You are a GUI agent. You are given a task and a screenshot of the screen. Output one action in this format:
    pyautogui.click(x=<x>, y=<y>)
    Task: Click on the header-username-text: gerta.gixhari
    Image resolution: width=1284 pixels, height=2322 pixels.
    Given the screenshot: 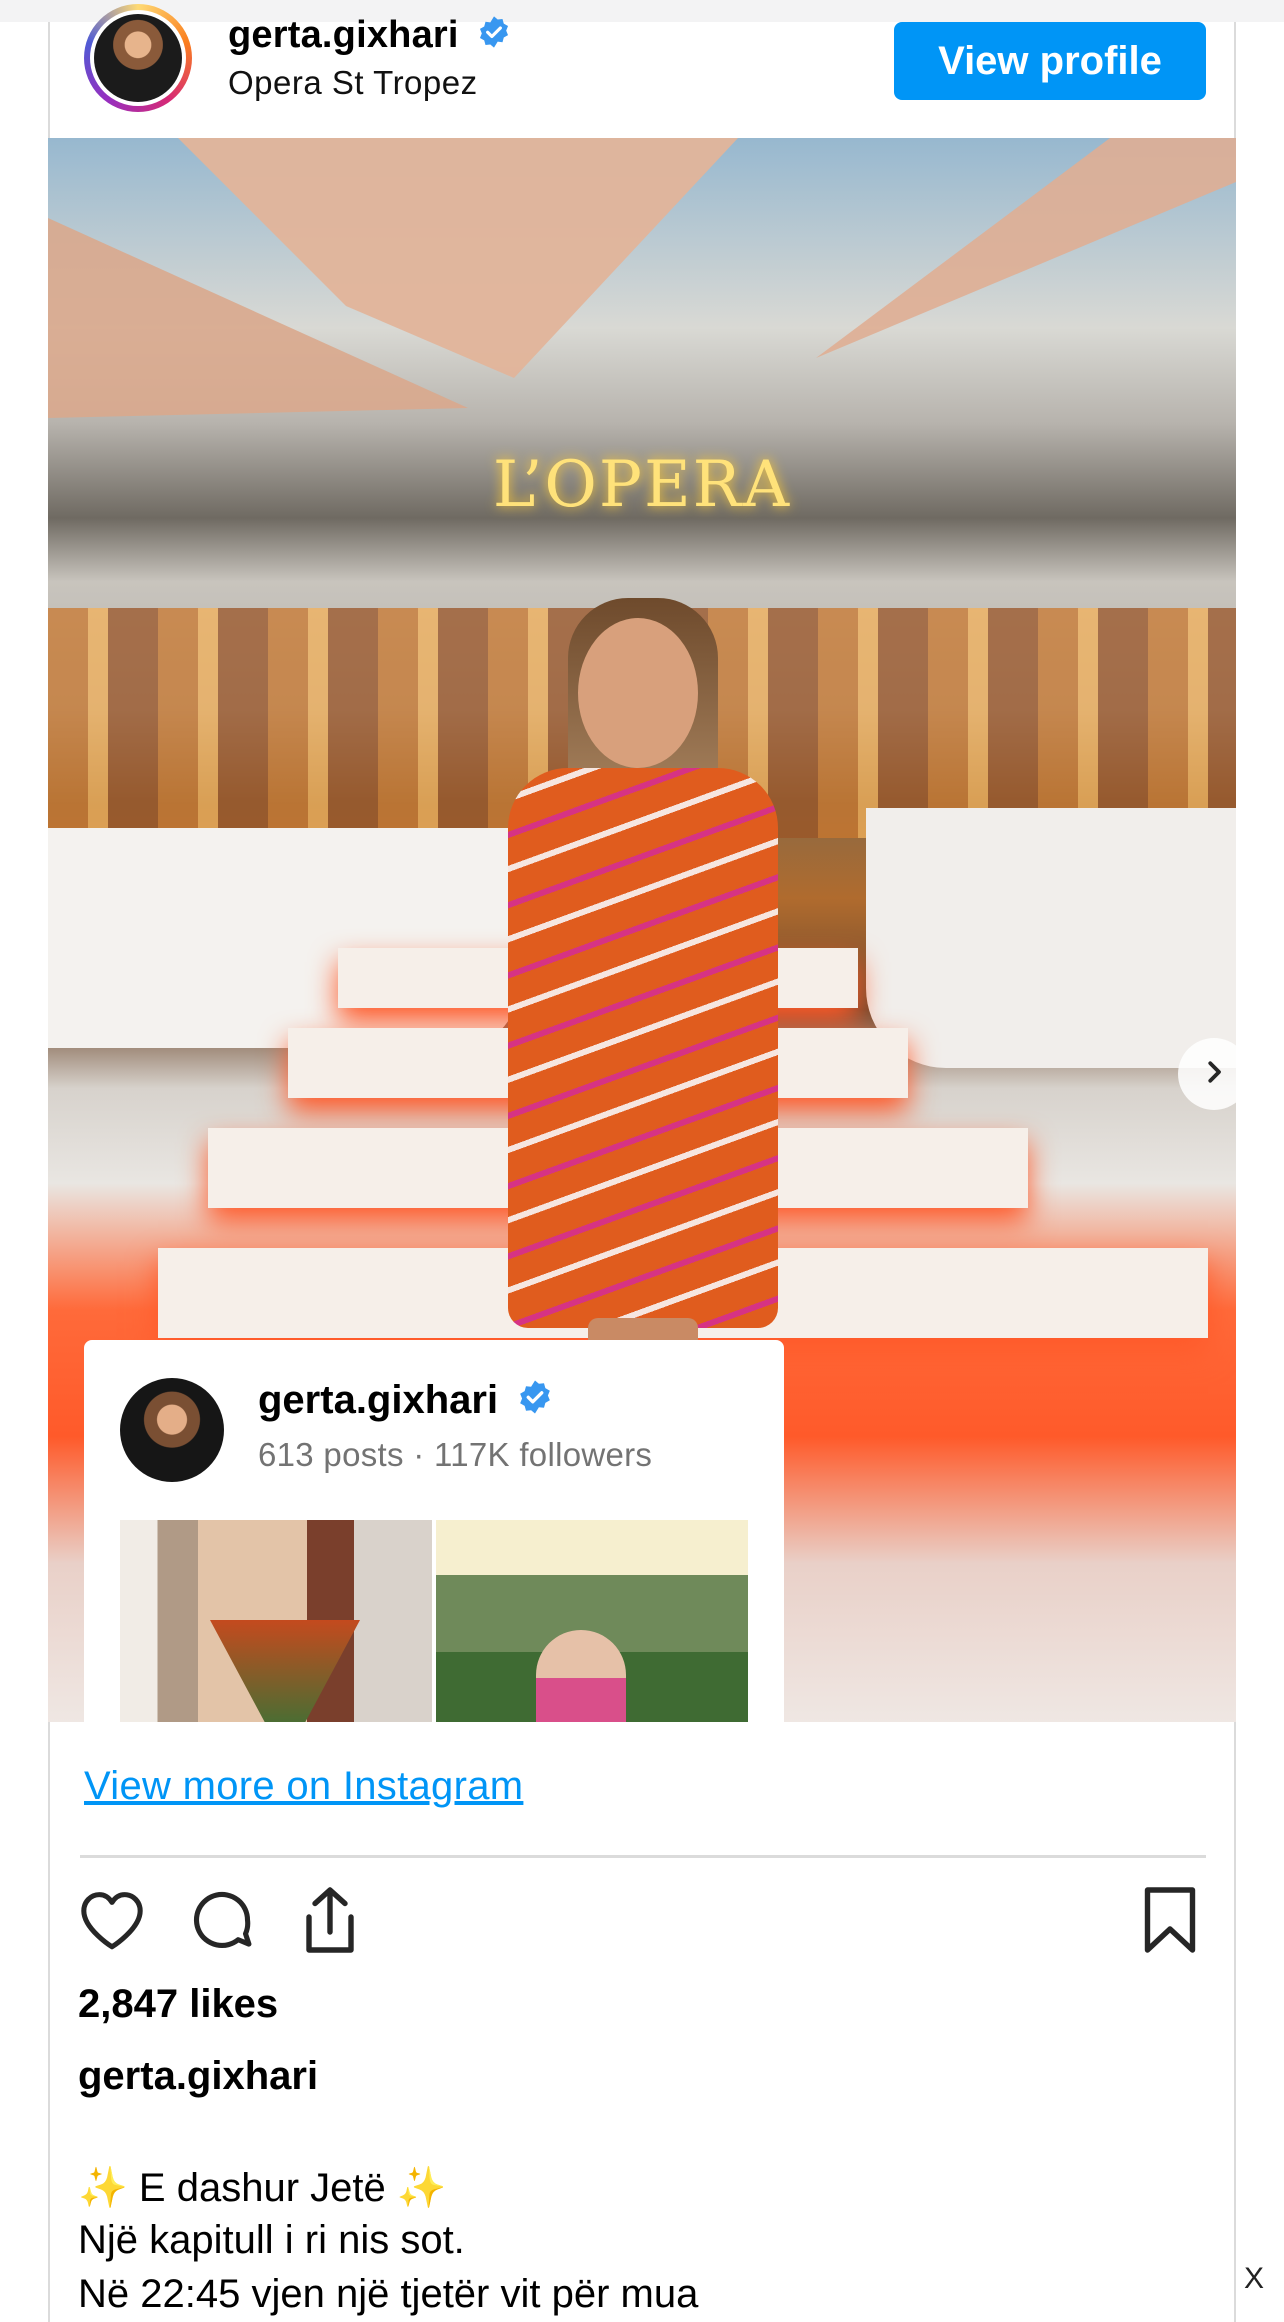 What is the action you would take?
    pyautogui.click(x=343, y=35)
    